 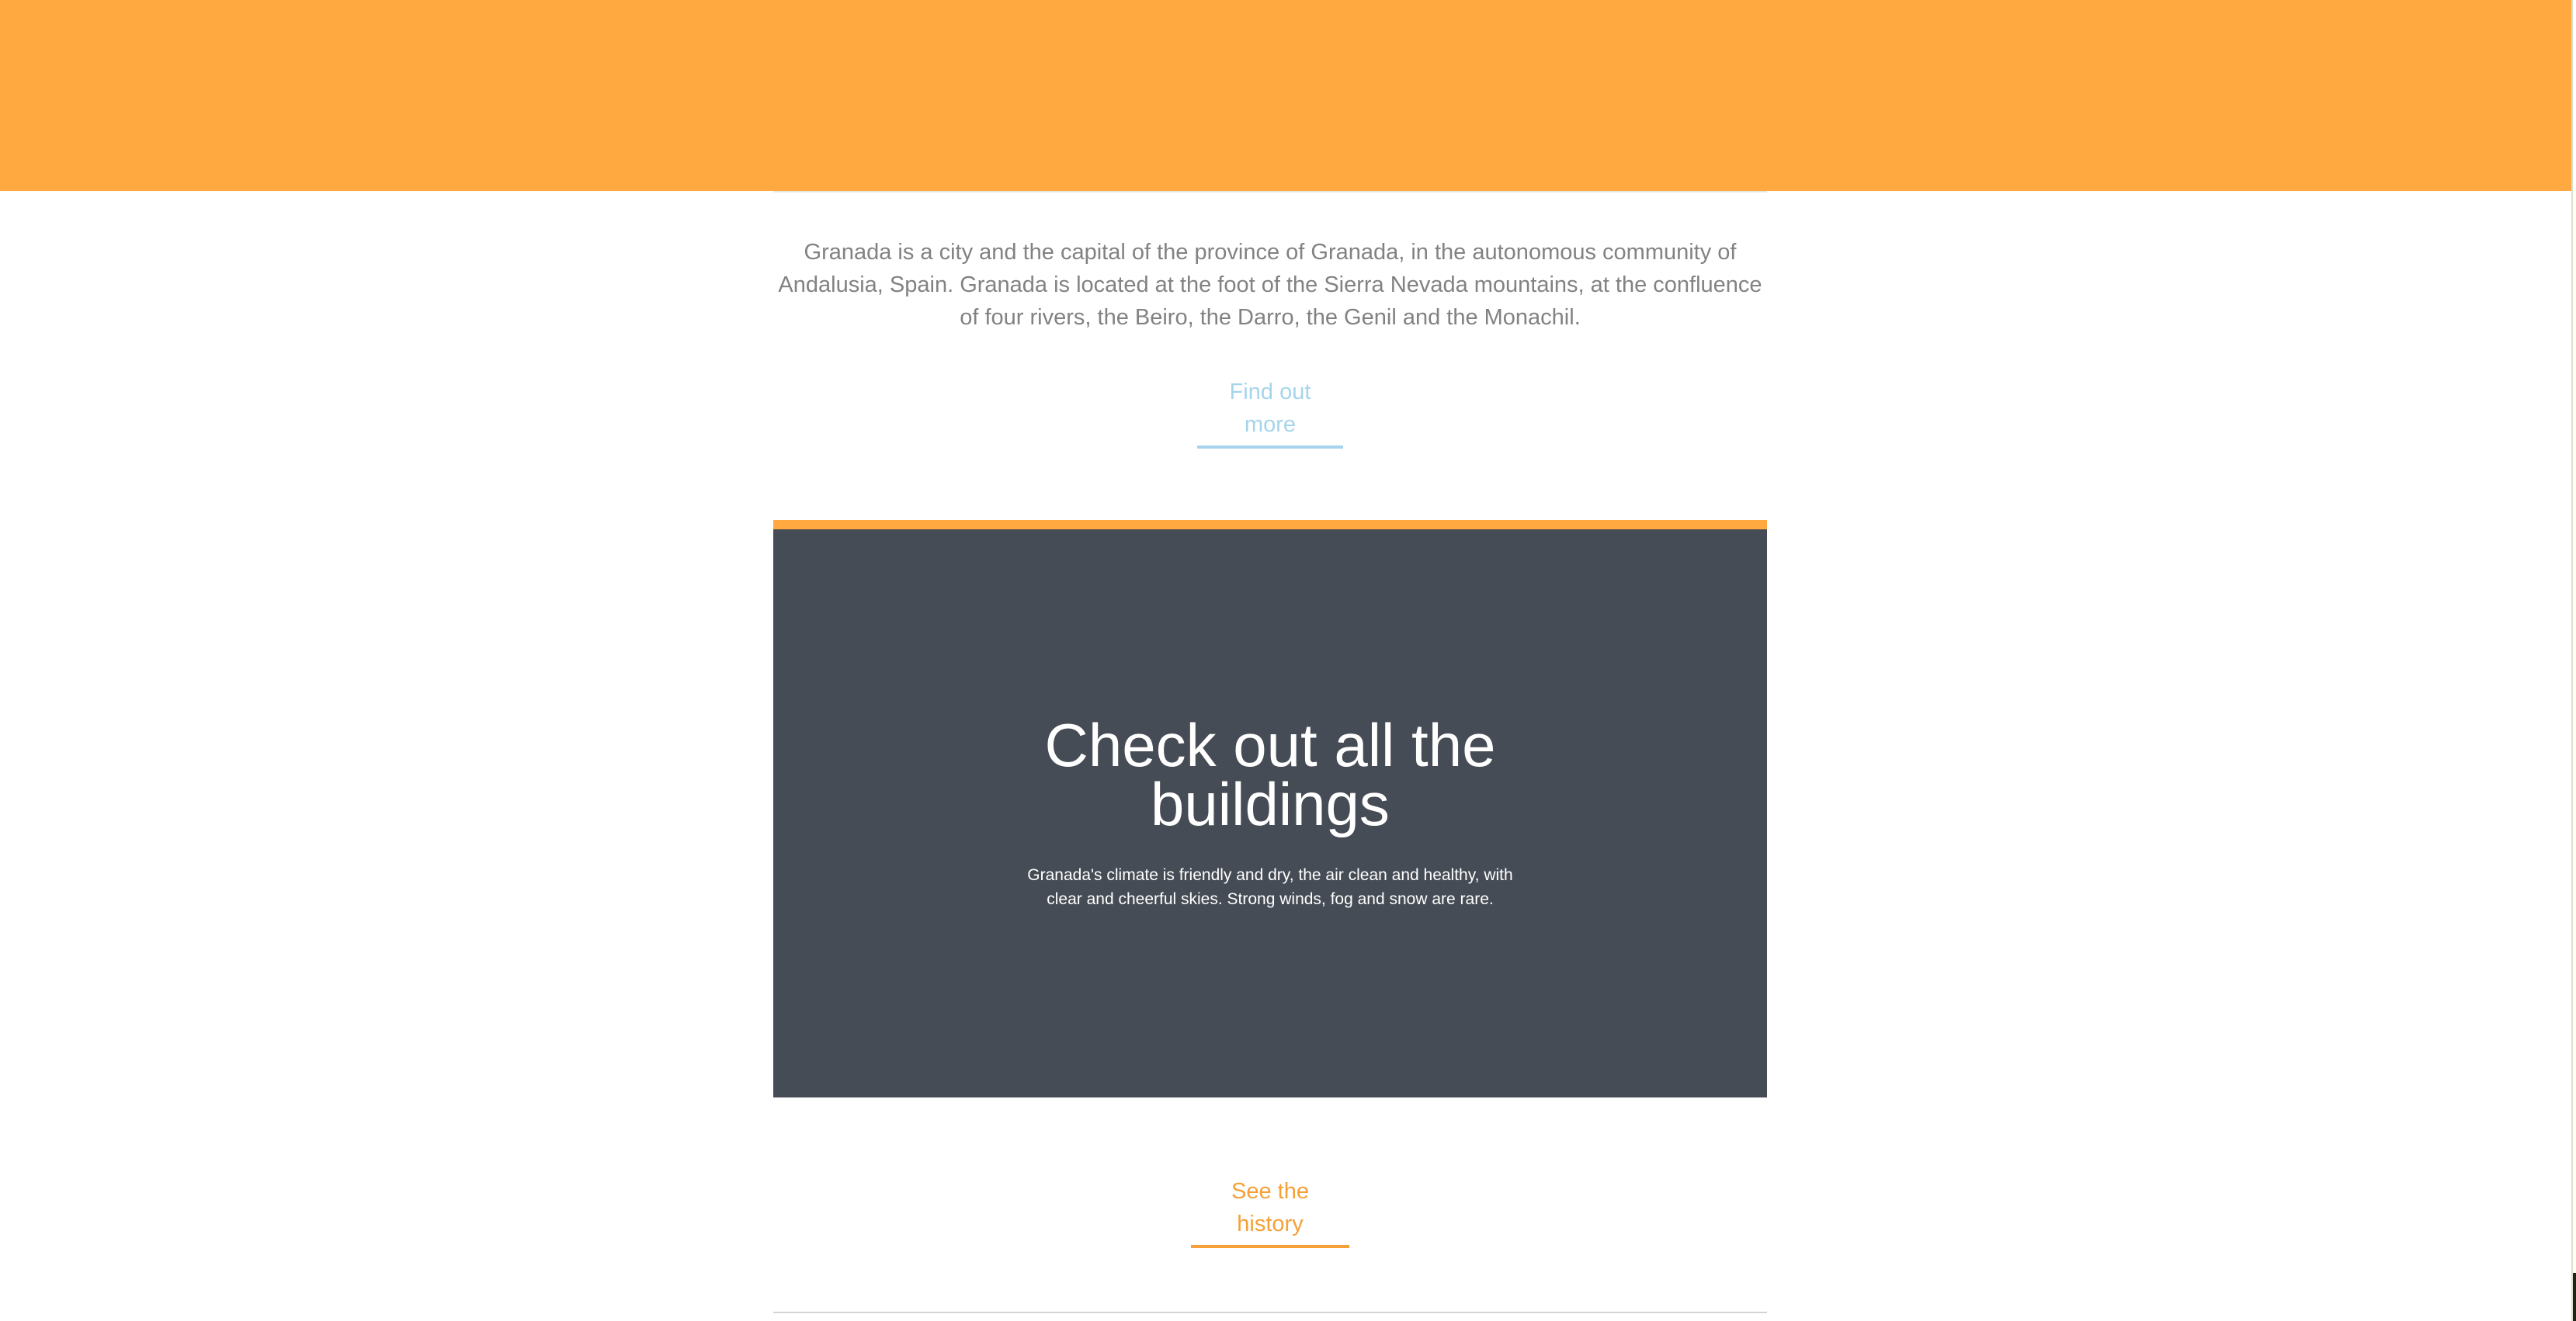 I want to click on window-edge, so click(x=2573, y=660).